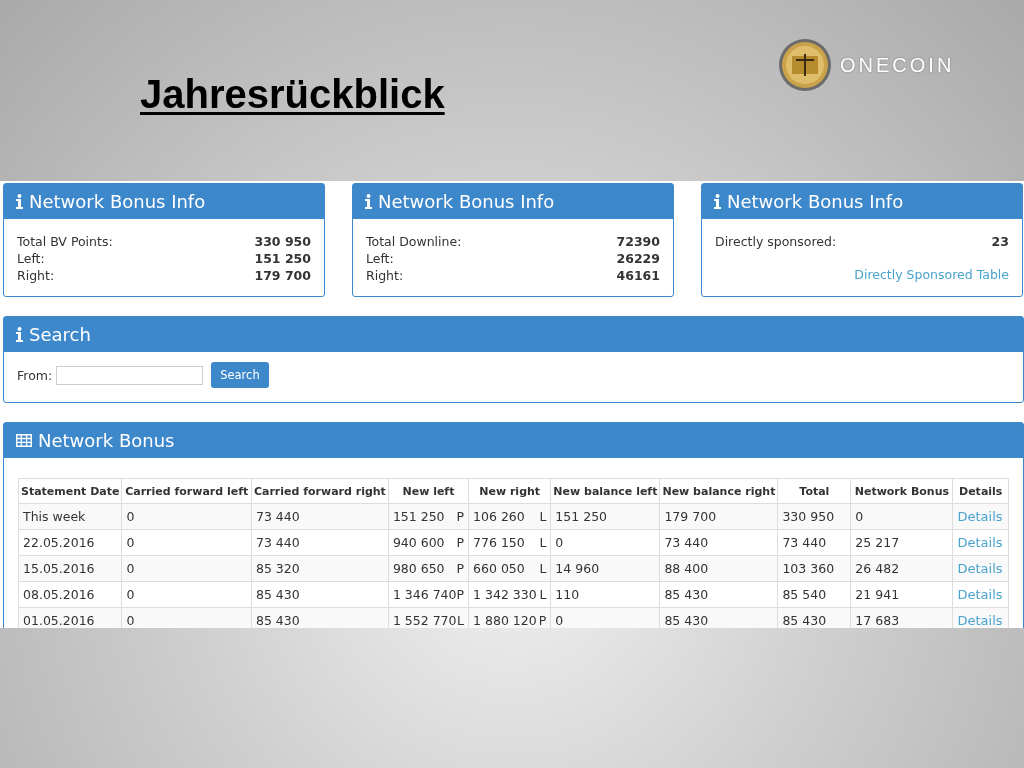  I want to click on table-cell: 660 050, so click(499, 568).